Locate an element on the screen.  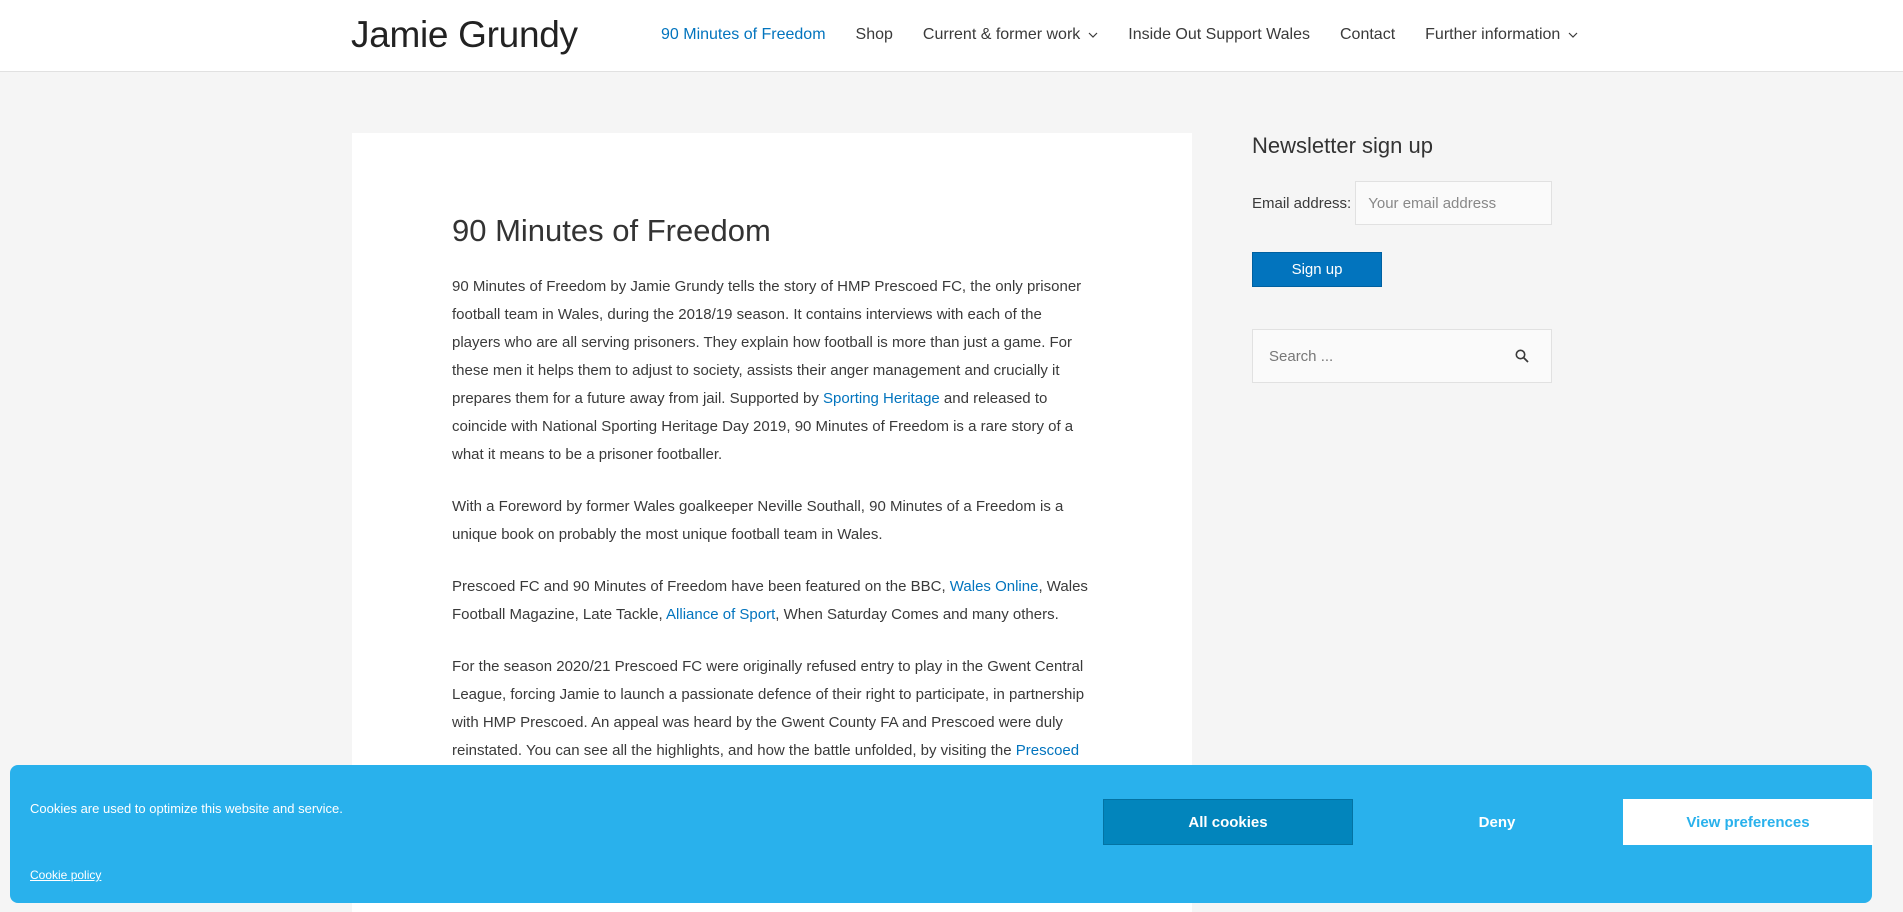
view-preferences-button: View preferences is located at coordinates (1748, 822).